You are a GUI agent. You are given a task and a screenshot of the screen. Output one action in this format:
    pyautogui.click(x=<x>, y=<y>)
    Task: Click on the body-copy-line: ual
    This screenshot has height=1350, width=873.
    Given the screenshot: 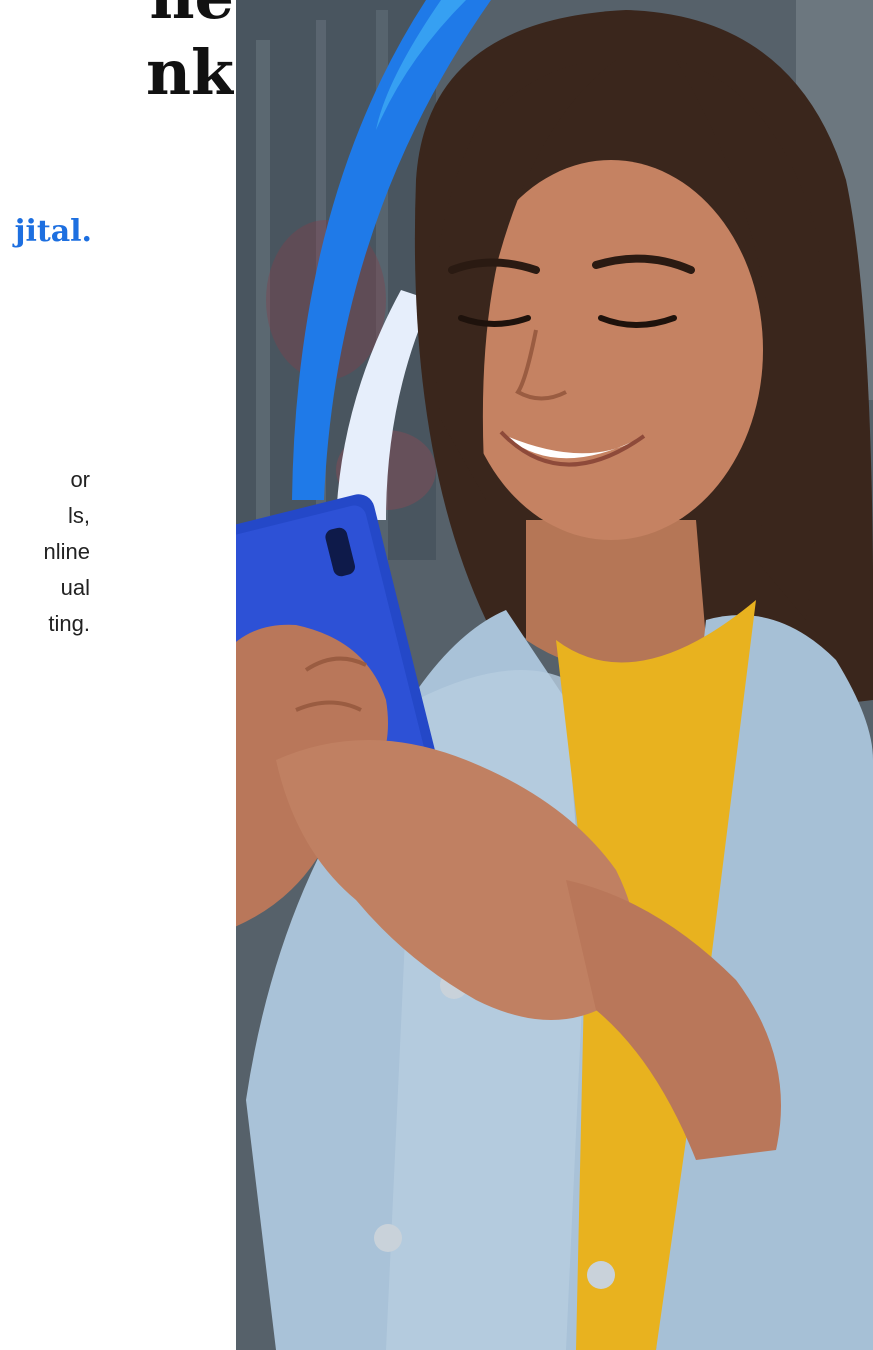 What is the action you would take?
    pyautogui.click(x=75, y=587)
    